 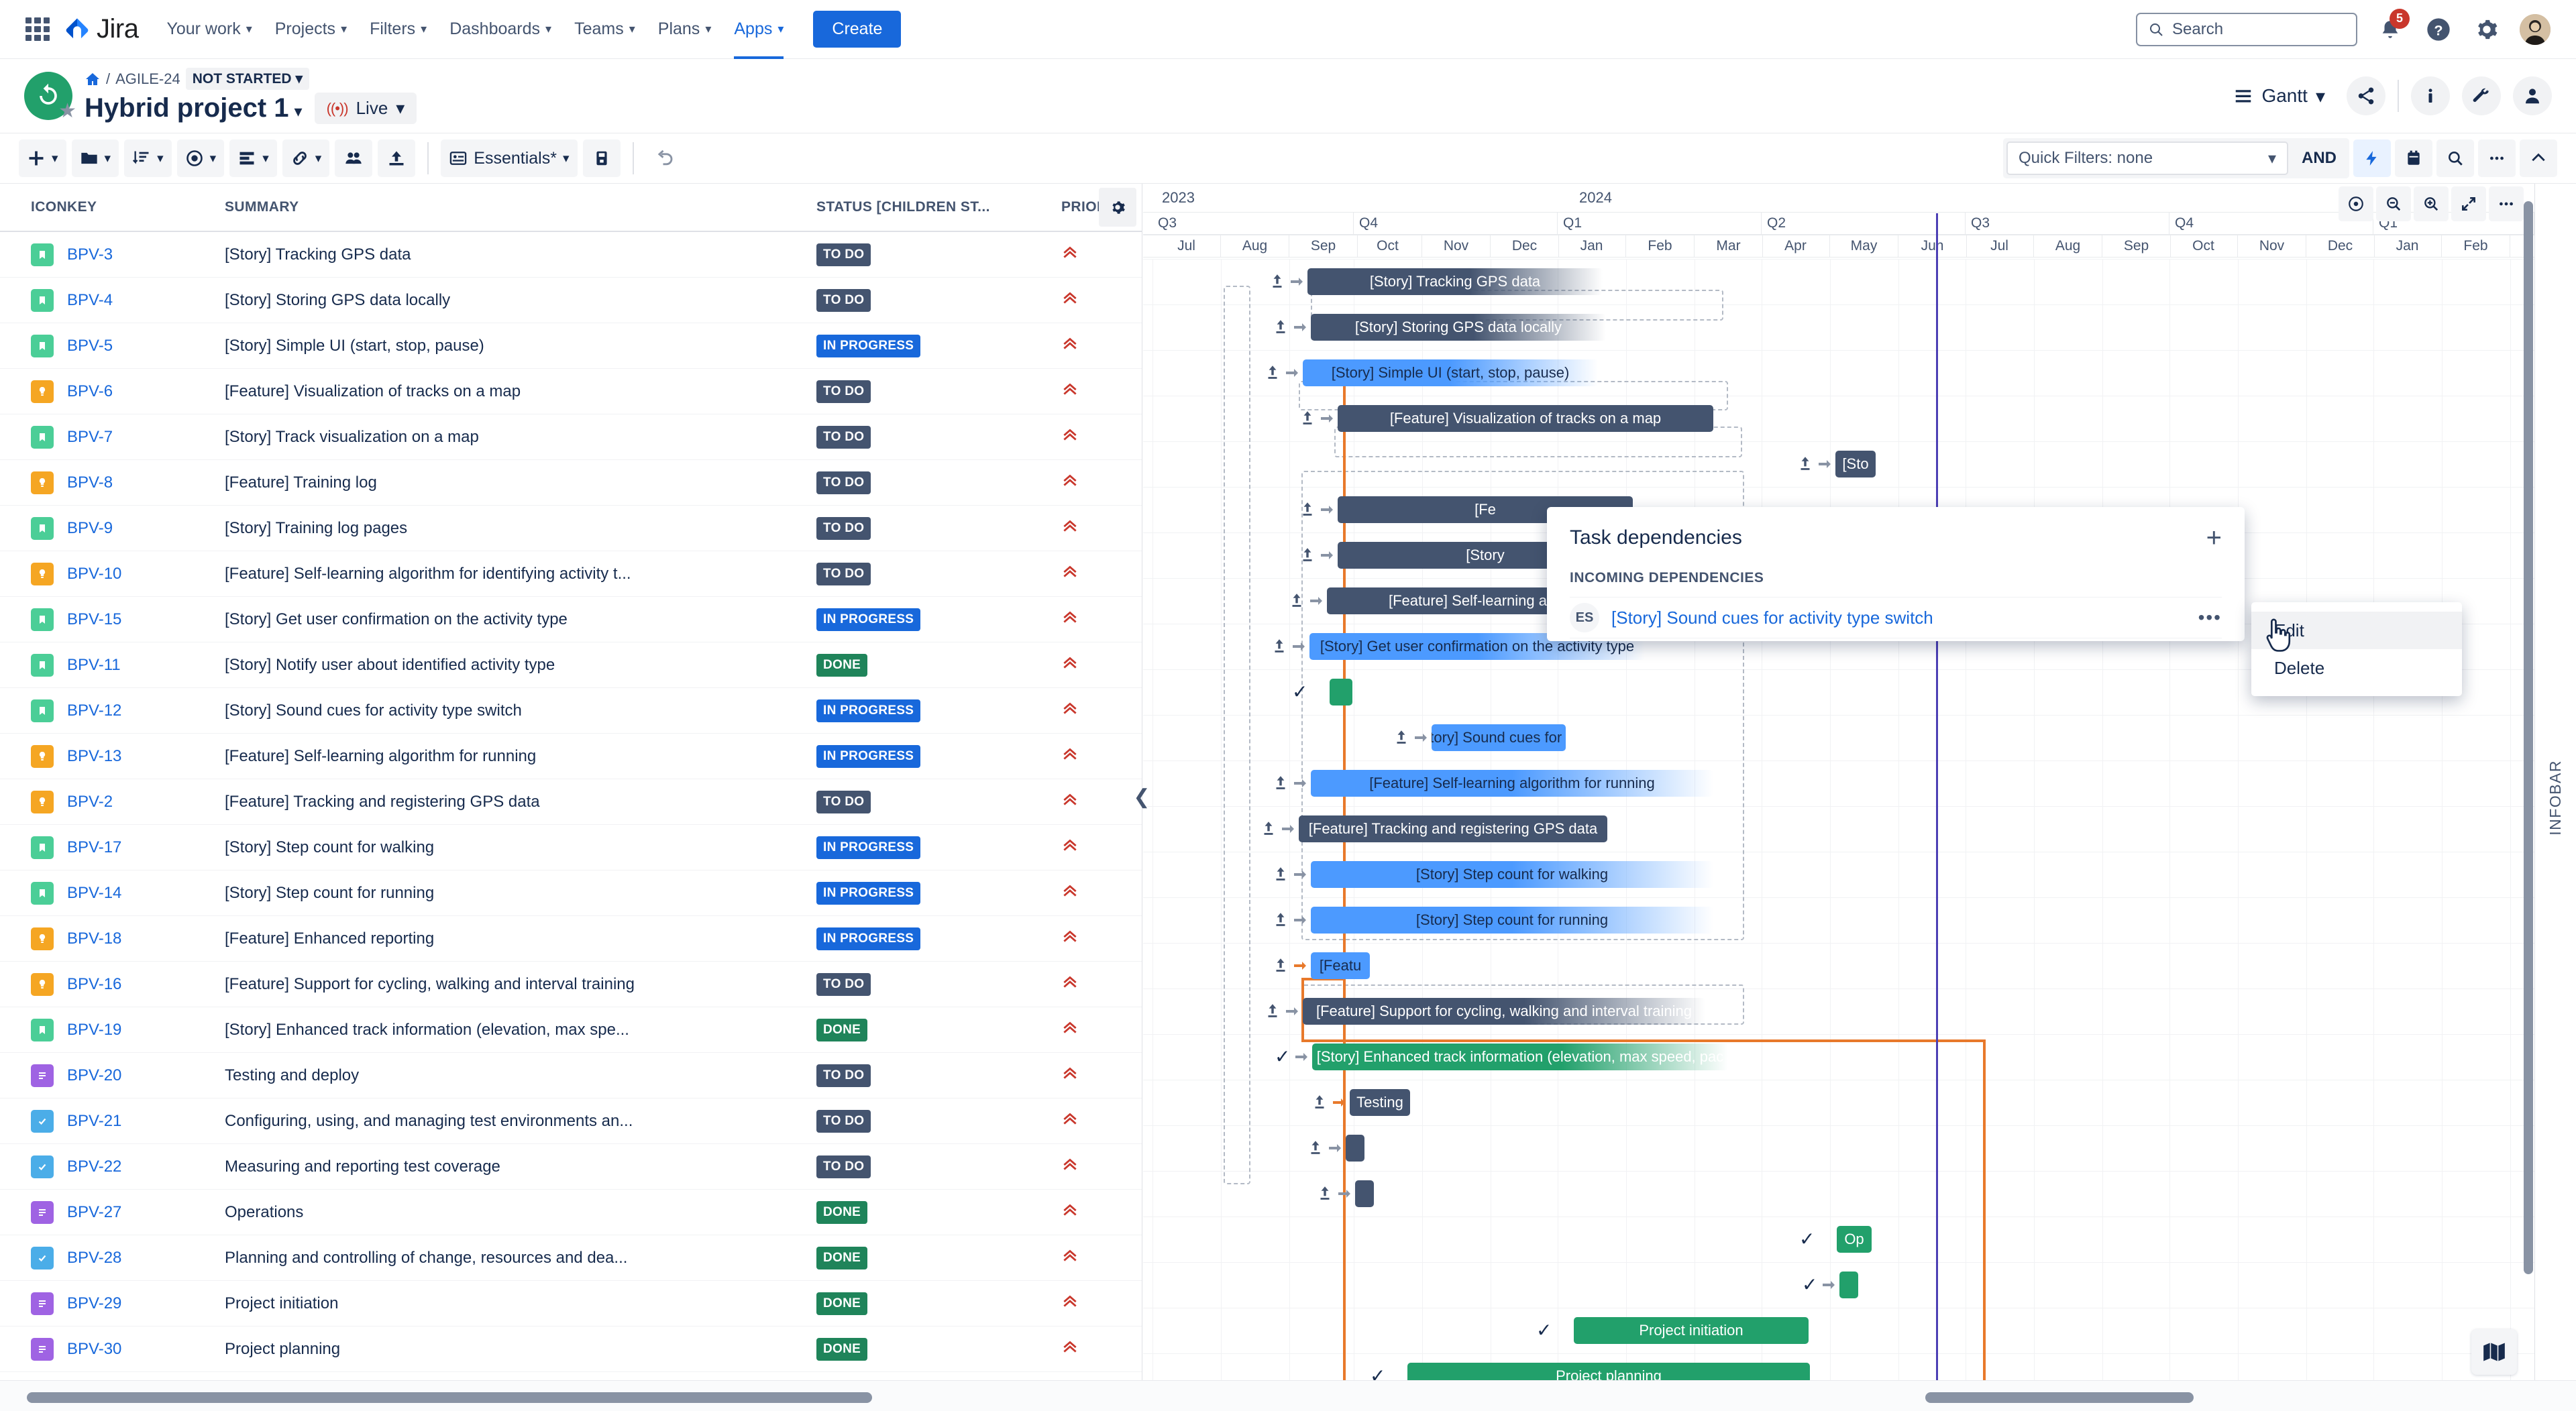 What do you see at coordinates (90, 254) in the screenshot?
I see `issue-key-link: BPV-3` at bounding box center [90, 254].